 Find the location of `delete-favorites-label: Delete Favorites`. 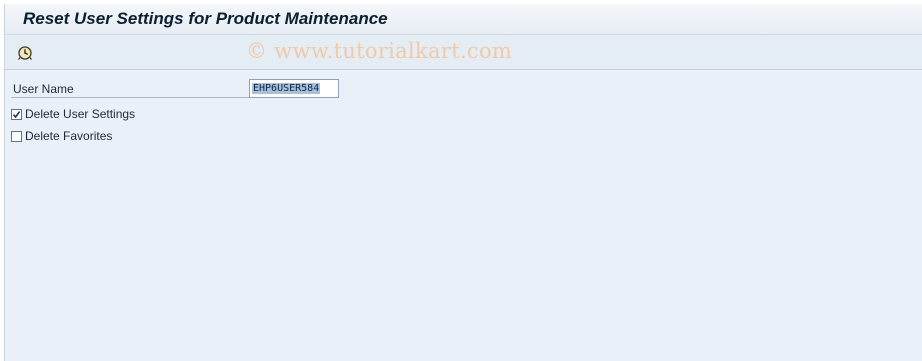

delete-favorites-label: Delete Favorites is located at coordinates (69, 136).